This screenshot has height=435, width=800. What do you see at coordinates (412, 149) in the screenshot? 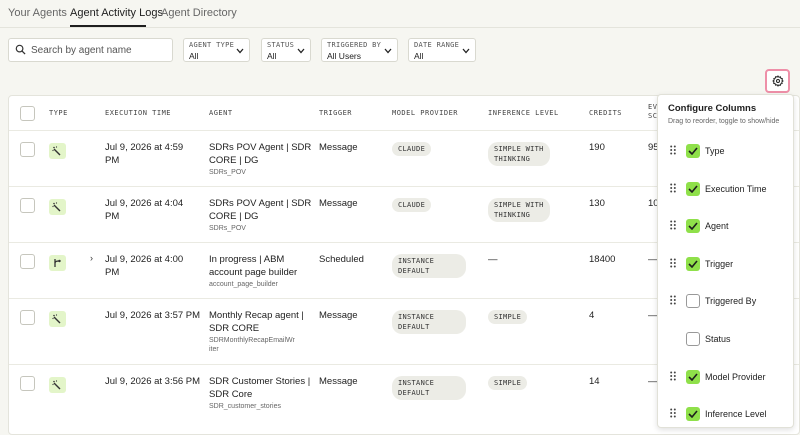
I see `model-provider-pill: CLAUDE` at bounding box center [412, 149].